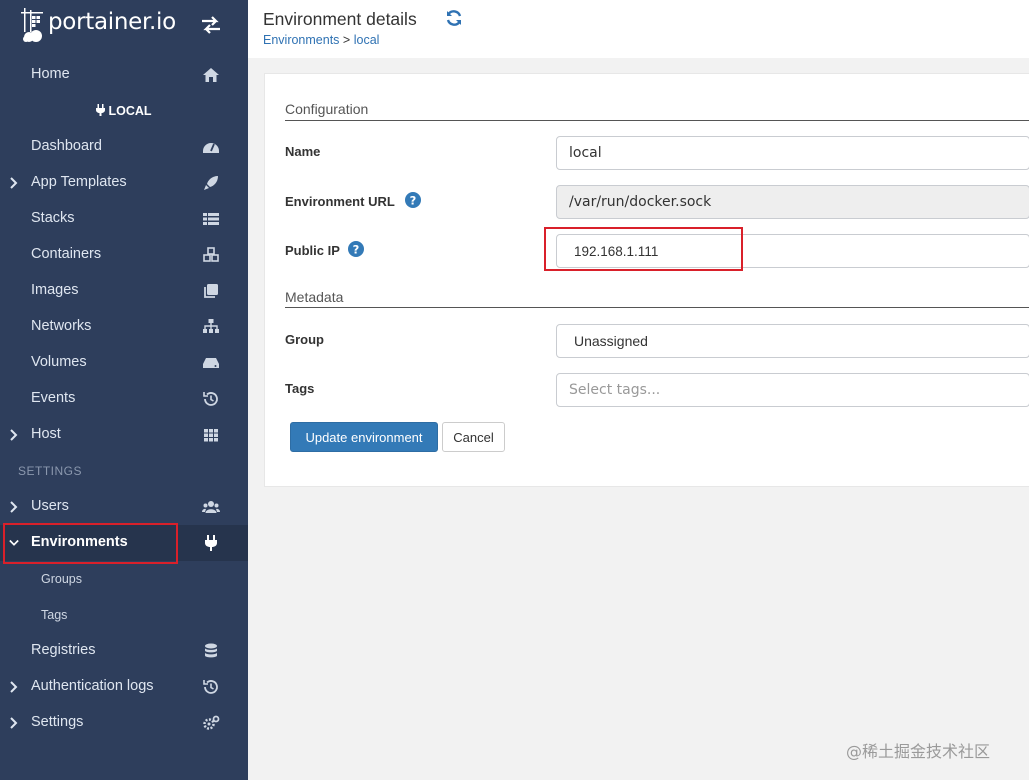  I want to click on sidebar-item-label: Home, so click(50, 74).